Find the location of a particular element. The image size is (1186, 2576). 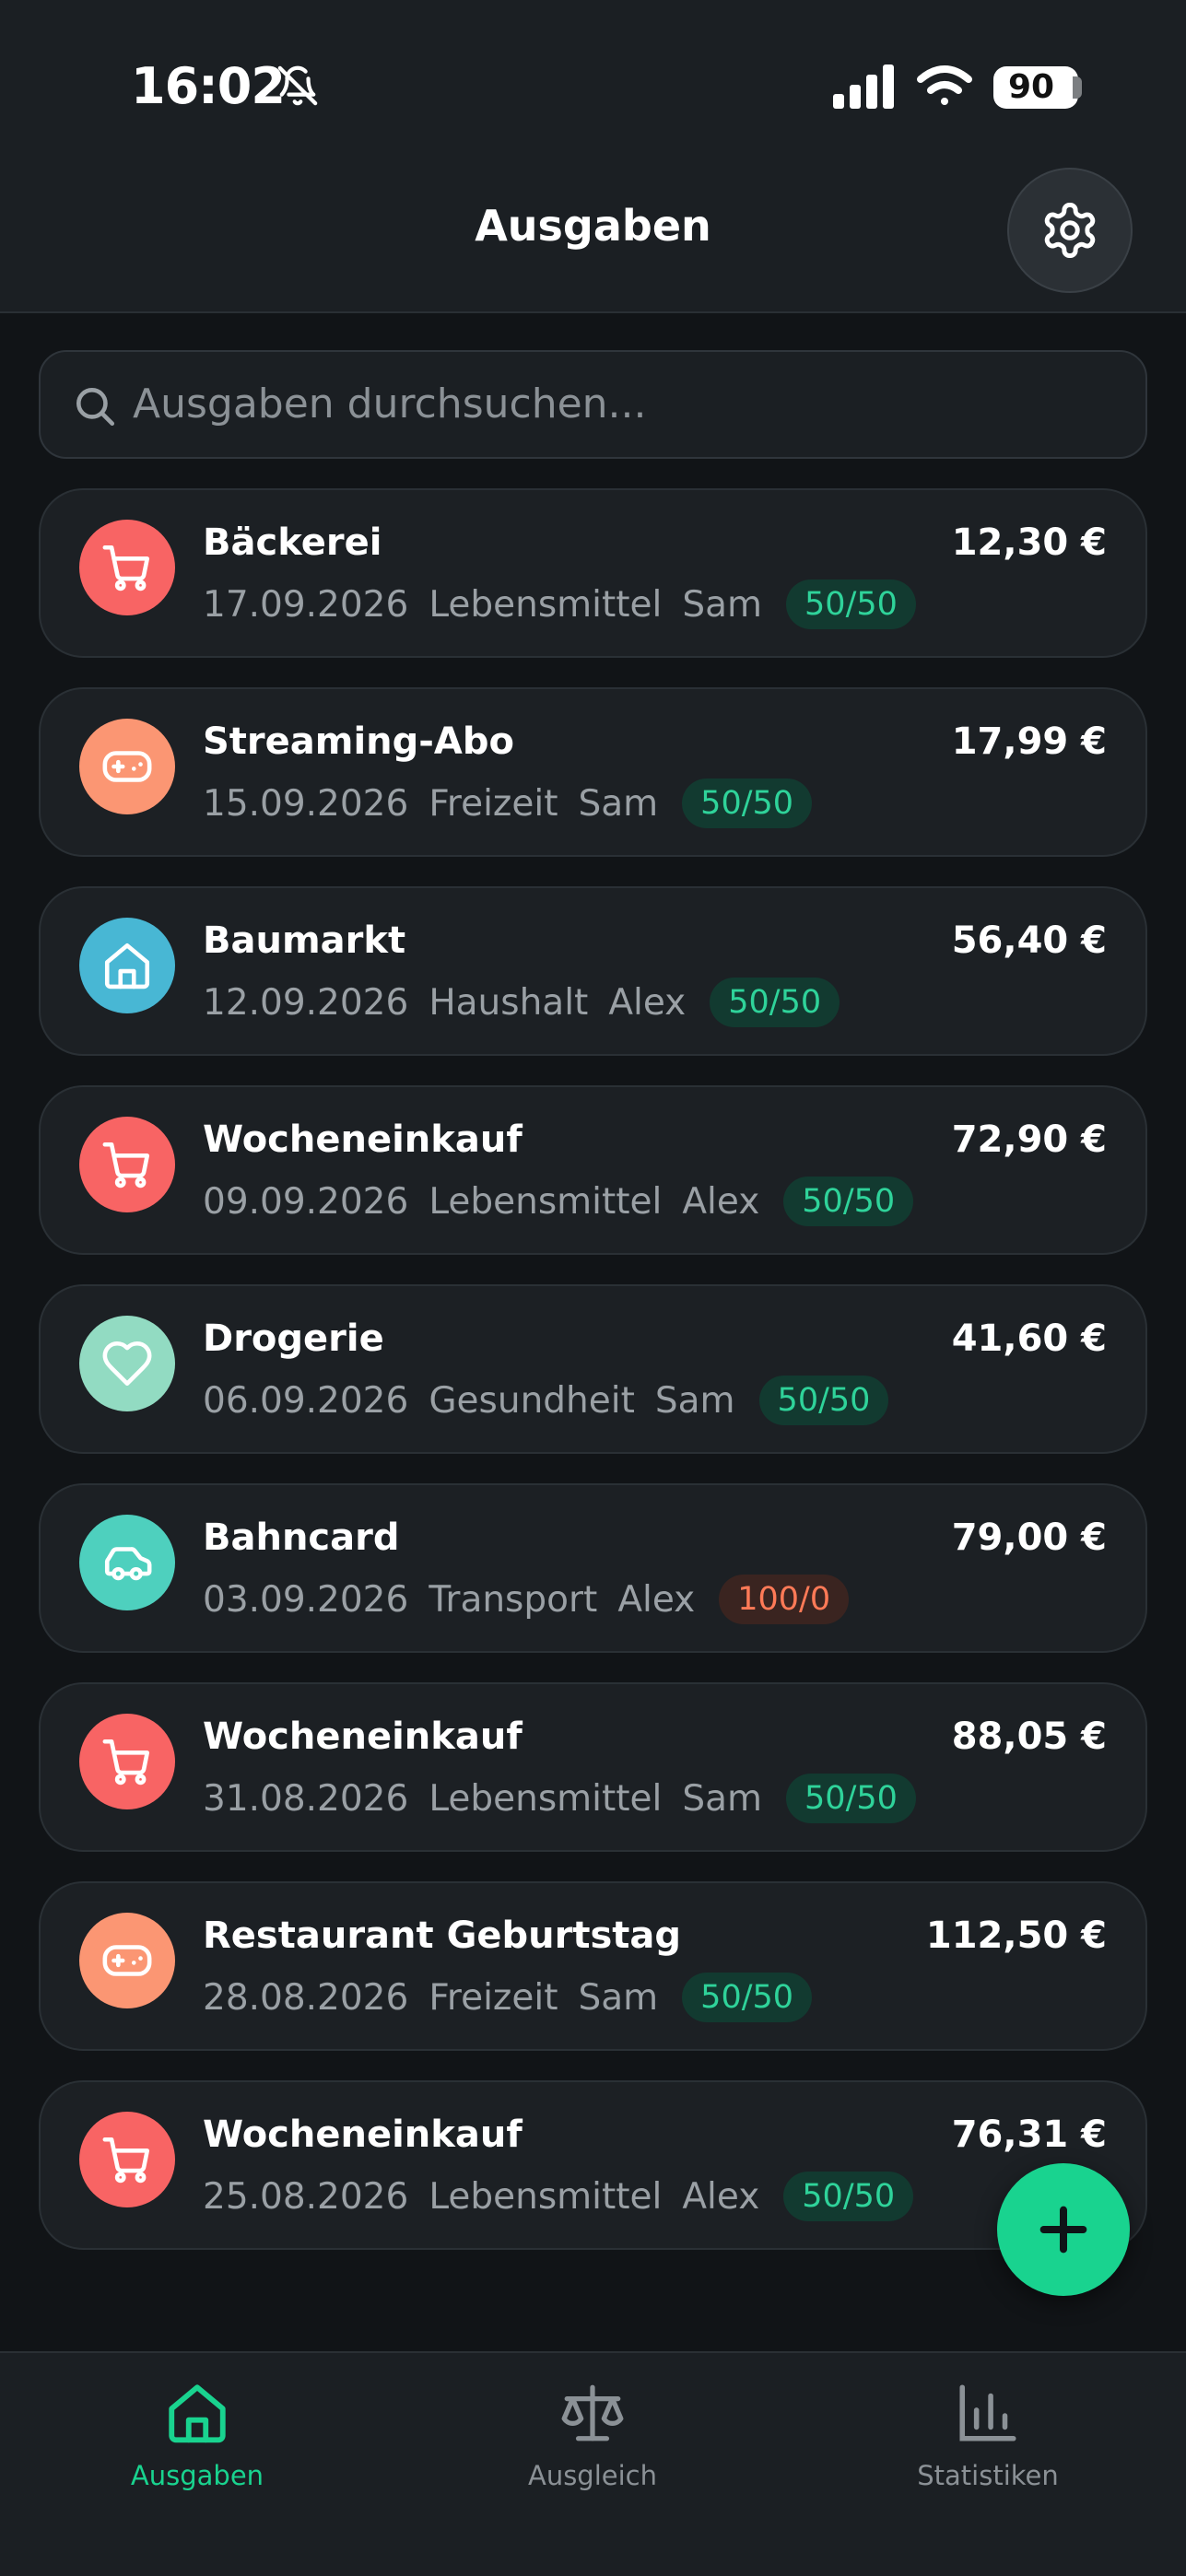

expense-title: Streaming-Abo is located at coordinates (358, 741).